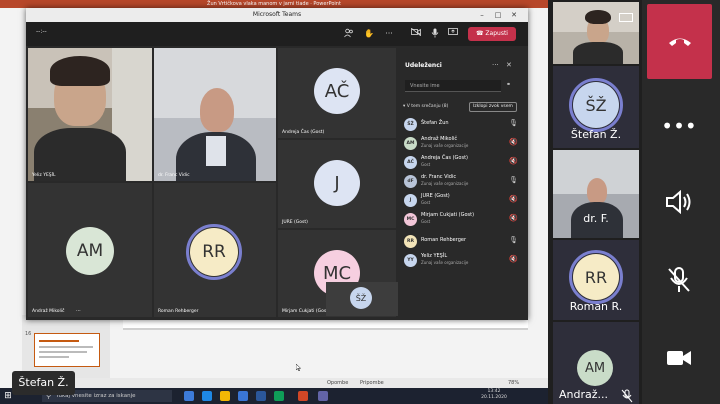  I want to click on self-name-label: Štefan Ž., so click(43, 383).